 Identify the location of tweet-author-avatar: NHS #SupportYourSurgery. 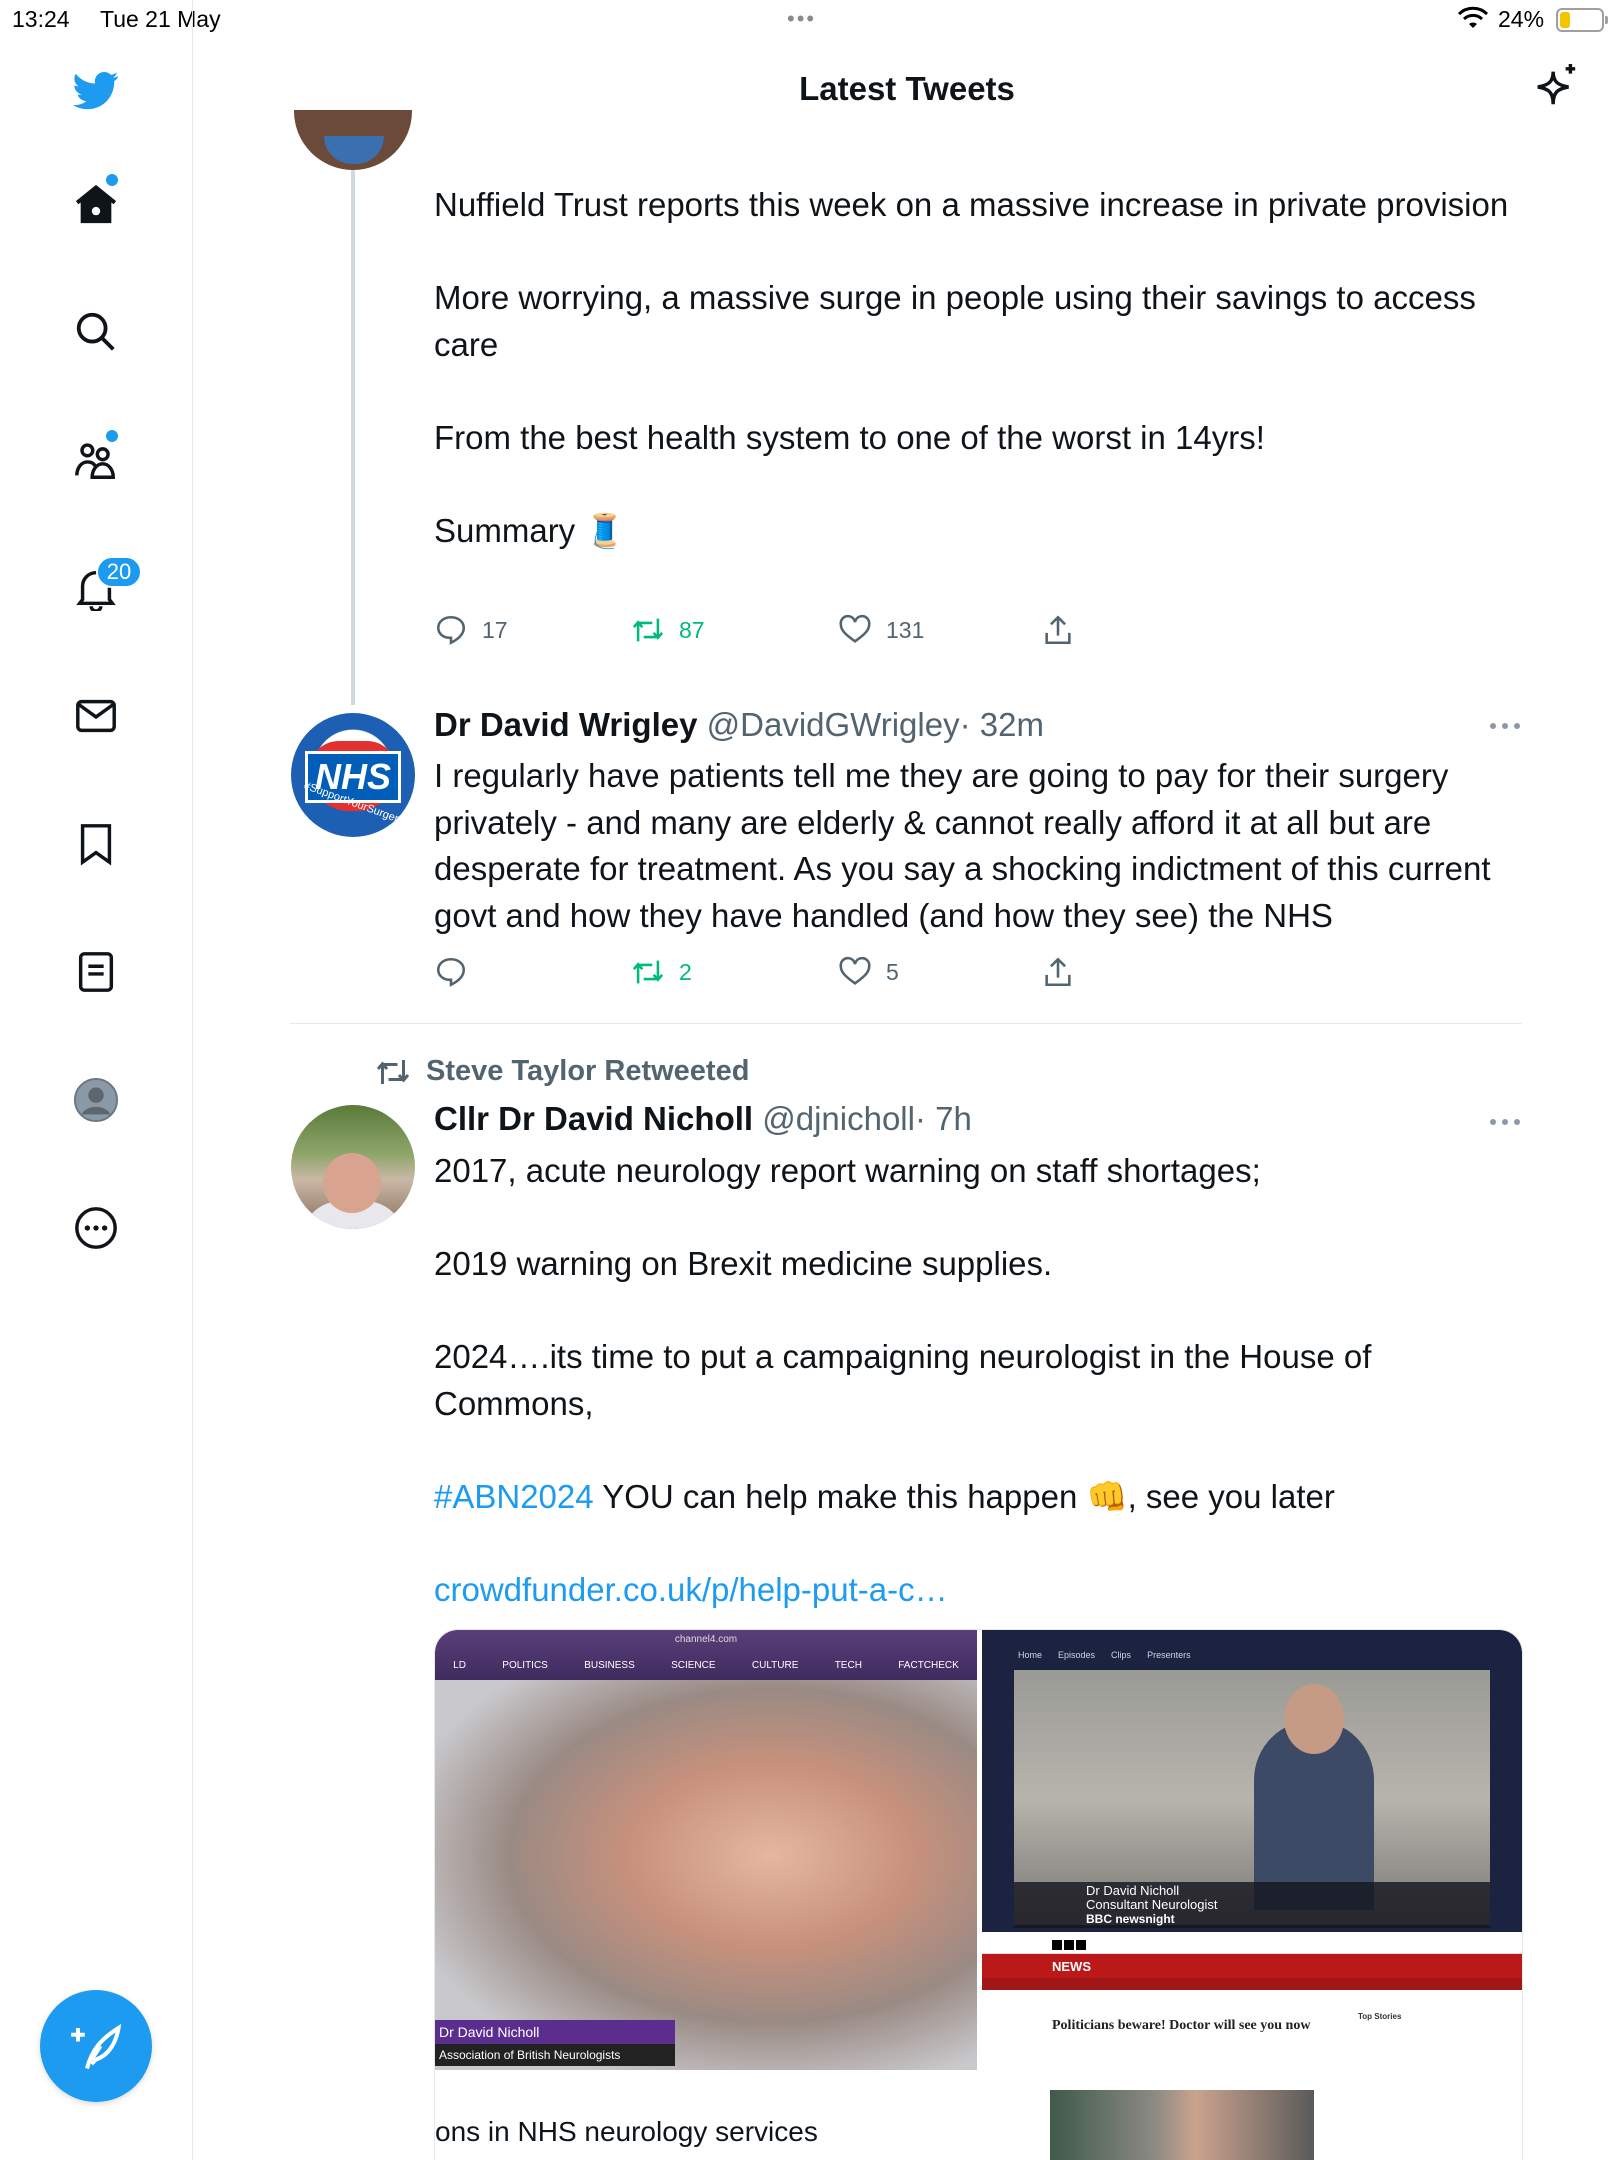
(353, 775).